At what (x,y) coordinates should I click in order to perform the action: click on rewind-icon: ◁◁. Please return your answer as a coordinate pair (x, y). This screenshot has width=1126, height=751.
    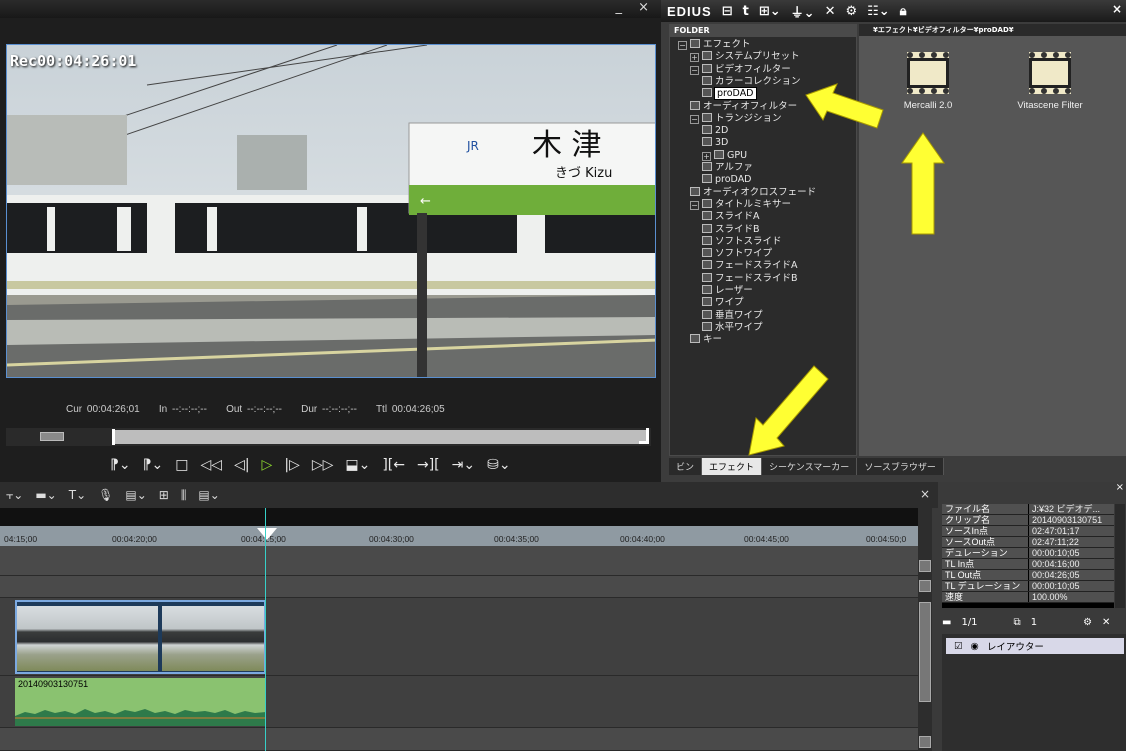
    Looking at the image, I should click on (212, 465).